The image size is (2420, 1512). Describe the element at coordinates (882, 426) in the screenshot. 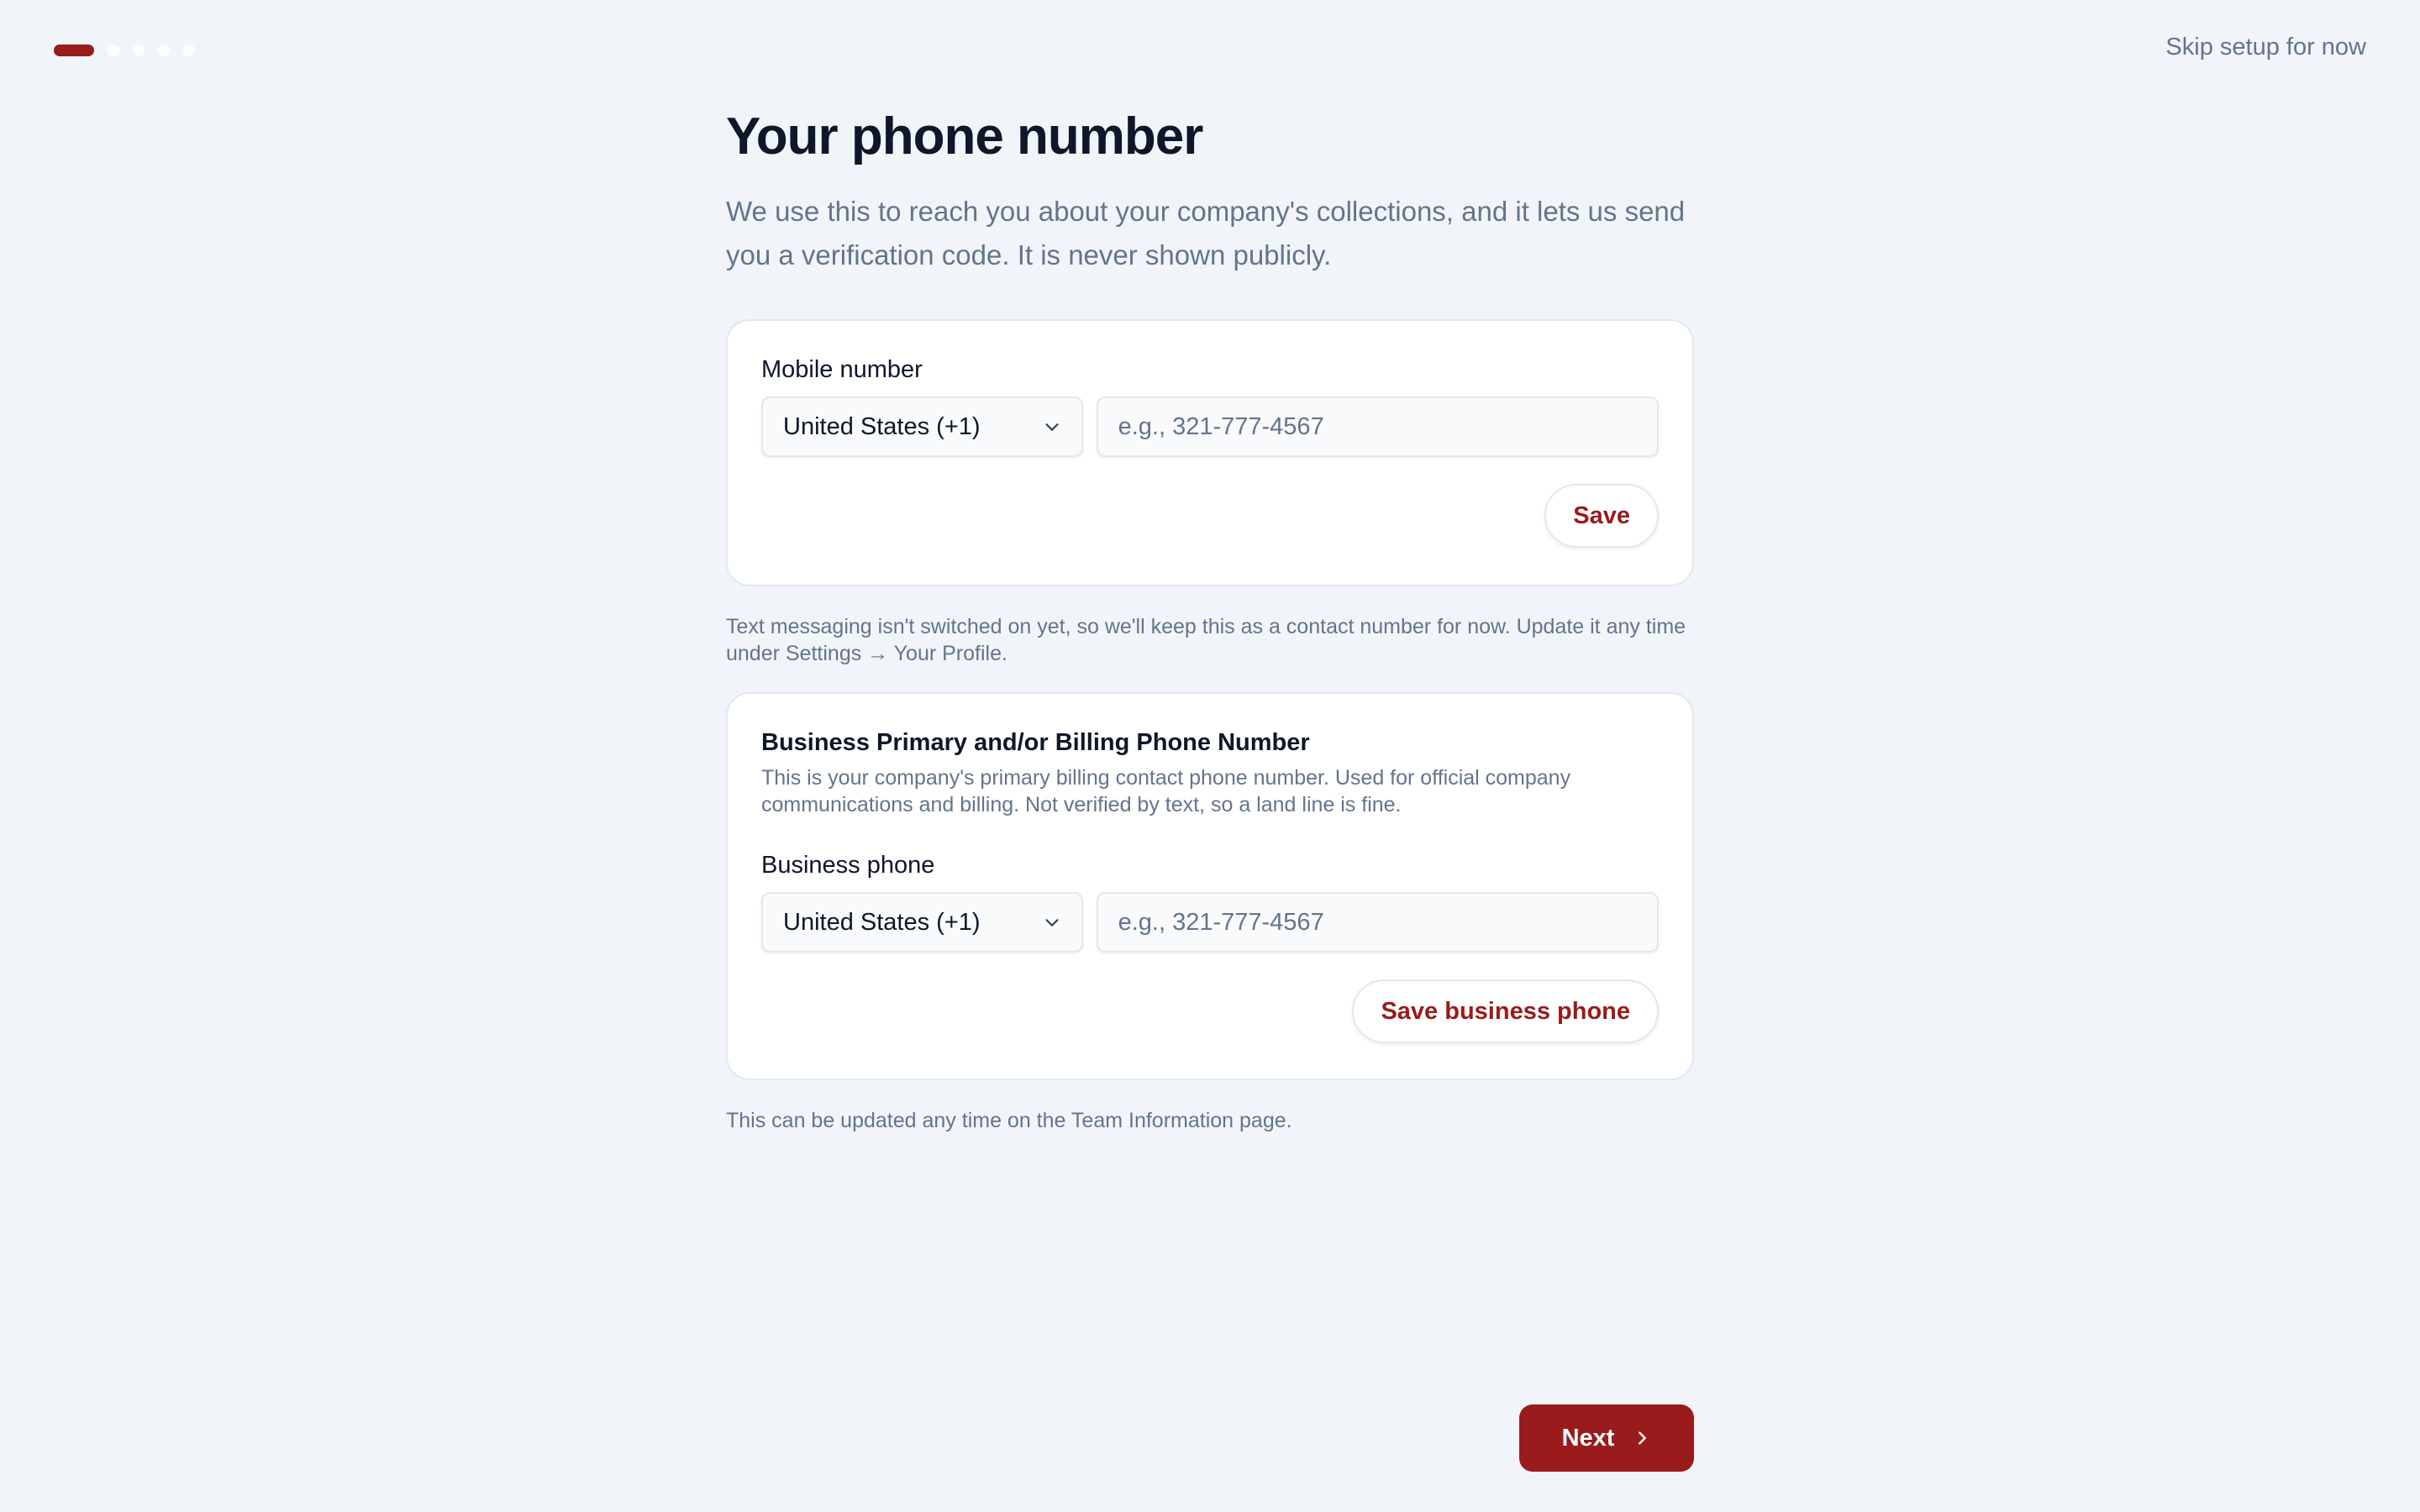

I see `mobile-country-select-value: United States (+1)` at that location.